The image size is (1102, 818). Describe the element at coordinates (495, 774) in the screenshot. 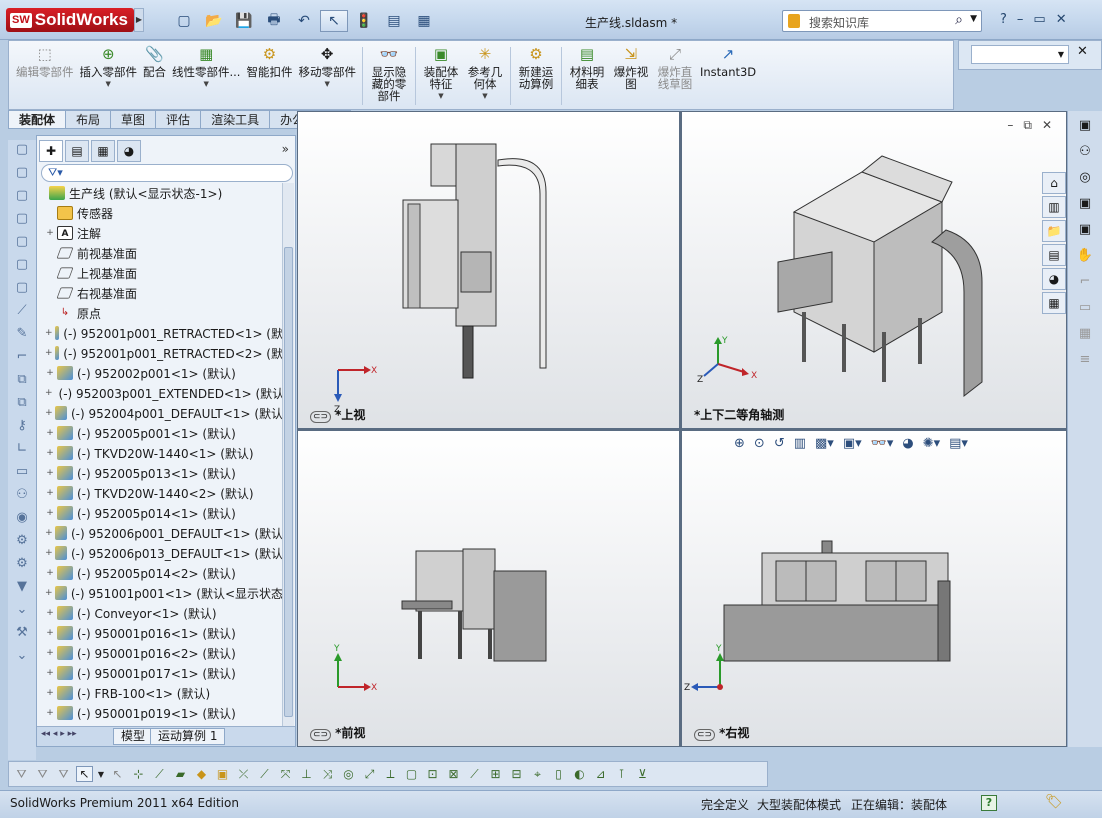

I see `filter-cosmetic-thread-icon: ⊞` at that location.